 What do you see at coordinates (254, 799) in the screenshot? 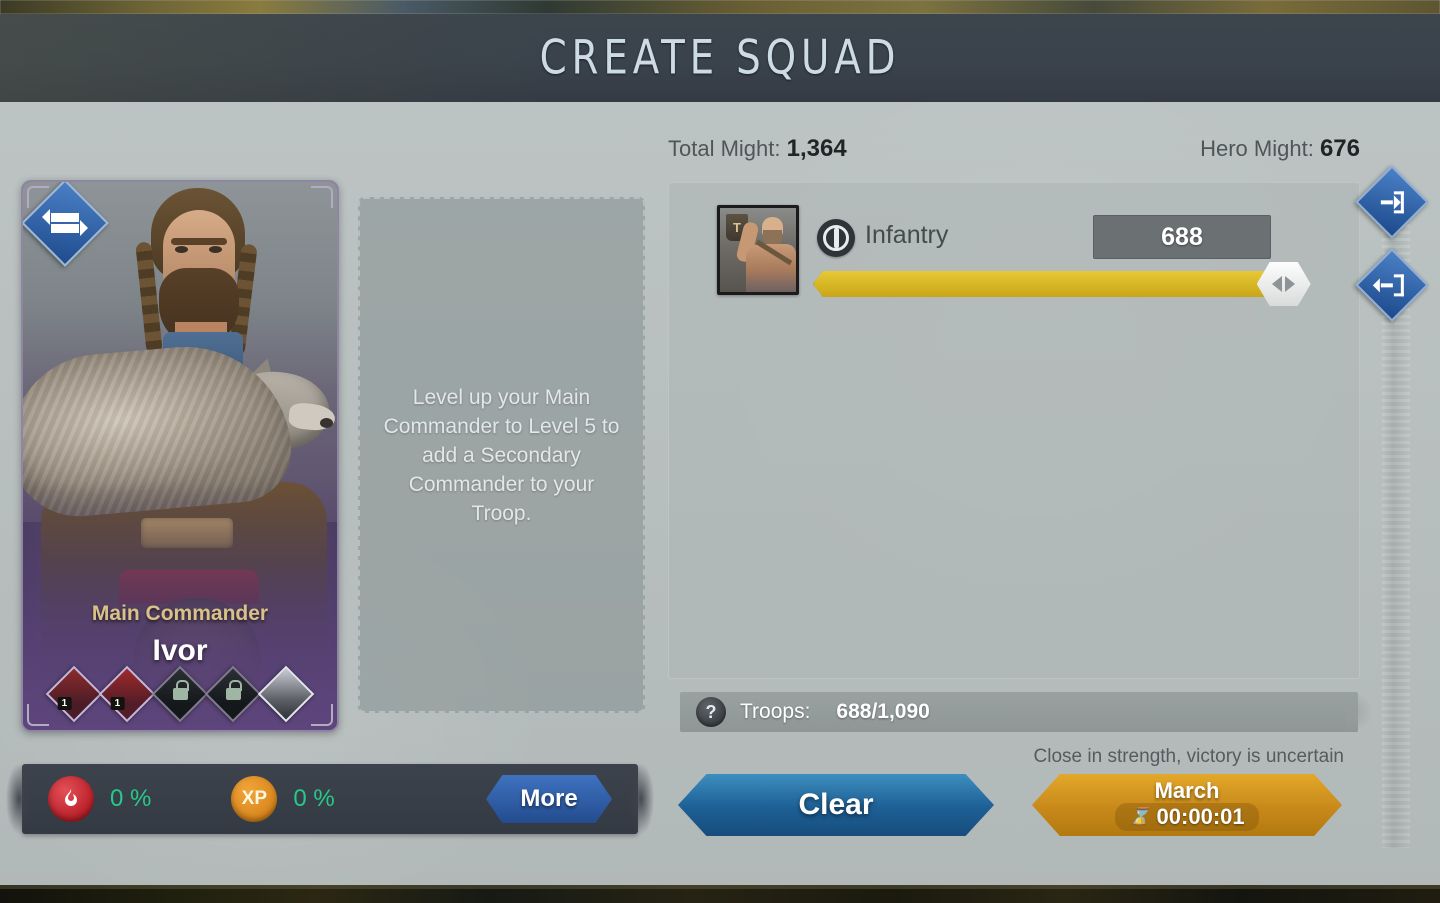
I see `xp-icon: XP` at bounding box center [254, 799].